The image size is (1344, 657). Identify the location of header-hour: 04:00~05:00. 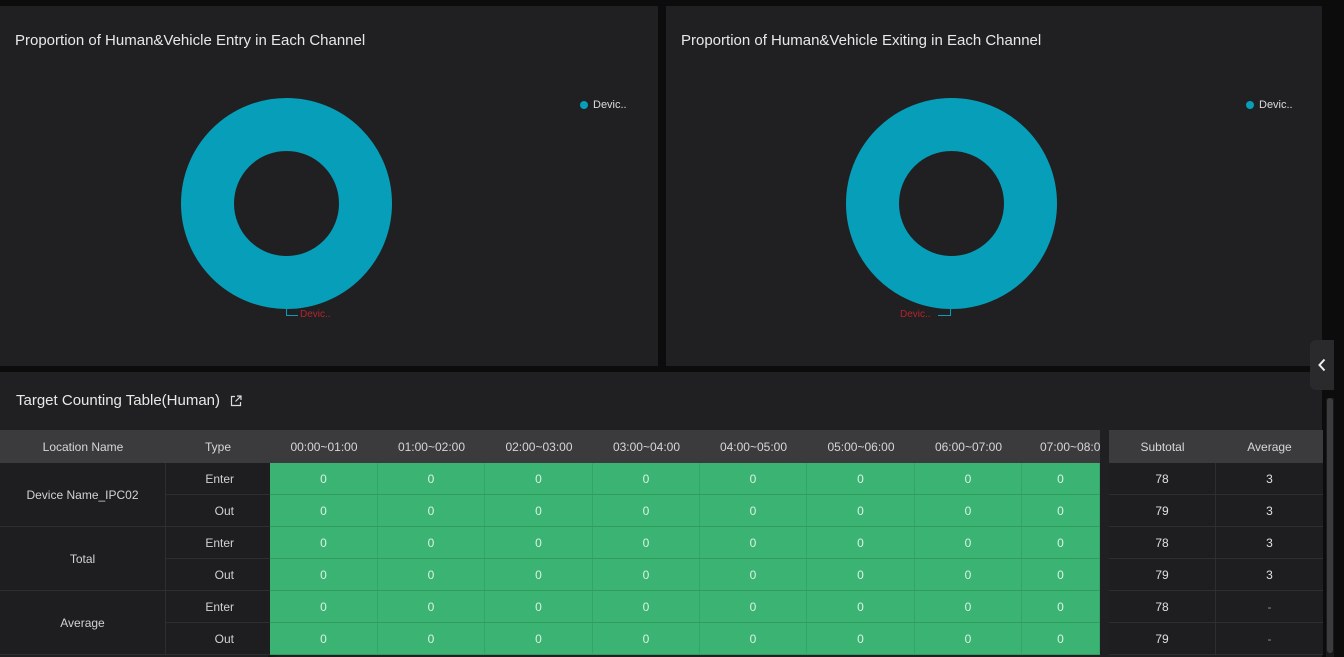
(753, 446).